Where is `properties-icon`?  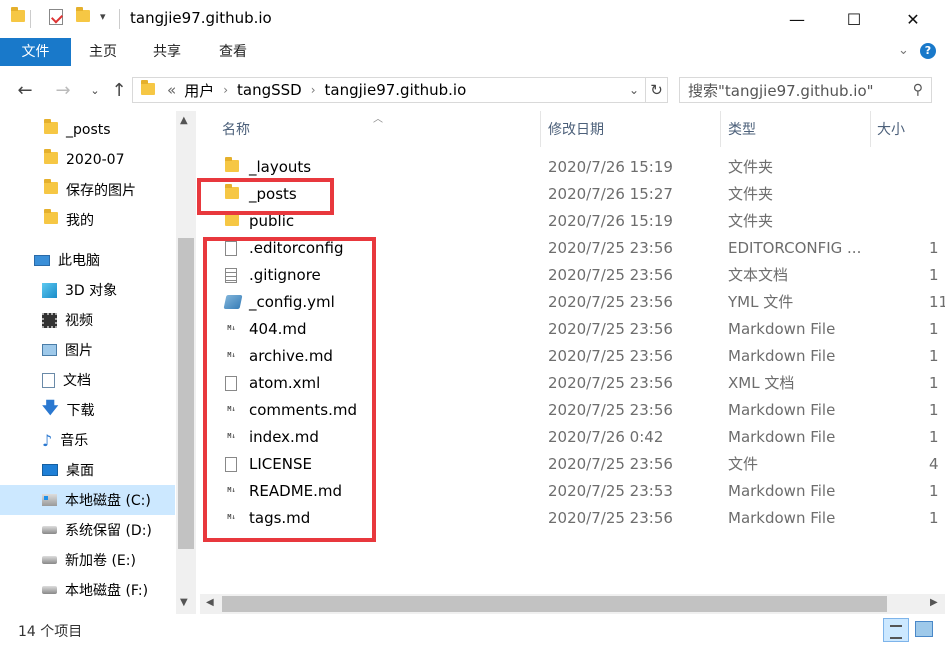 properties-icon is located at coordinates (56, 17).